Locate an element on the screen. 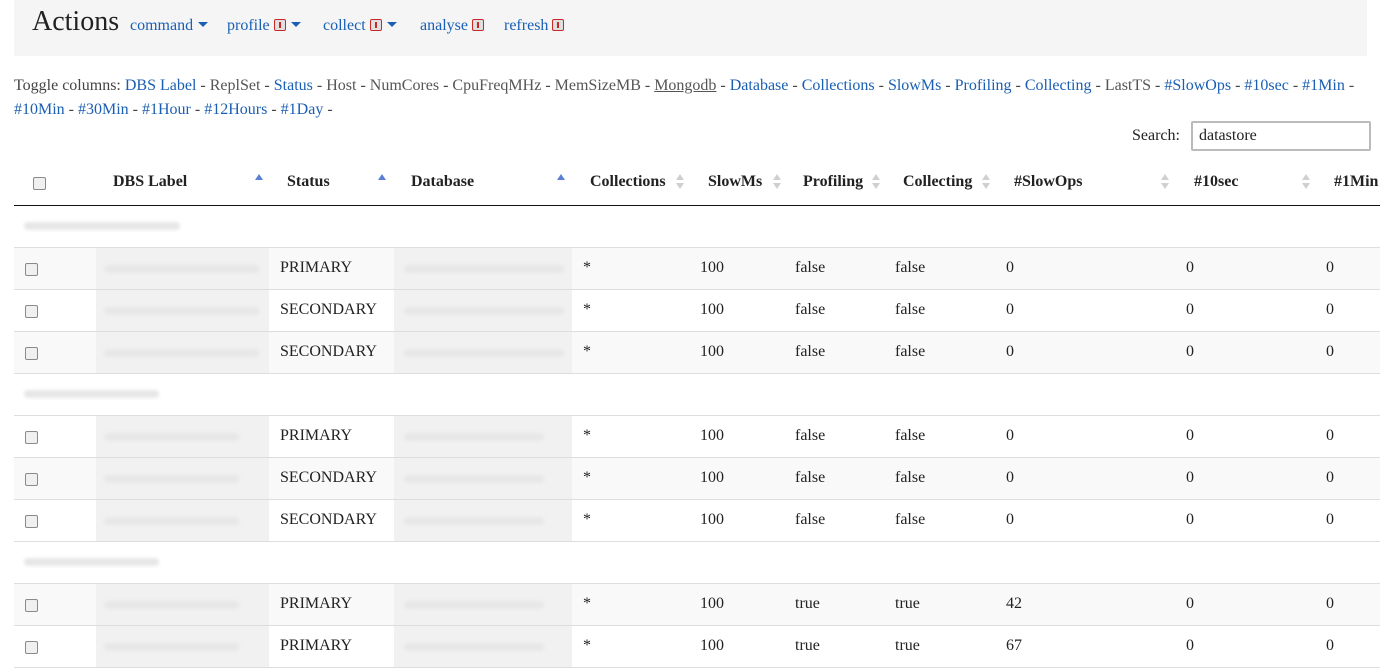 Image resolution: width=1380 pixels, height=668 pixels. toggle-column-collections: Collections is located at coordinates (838, 85).